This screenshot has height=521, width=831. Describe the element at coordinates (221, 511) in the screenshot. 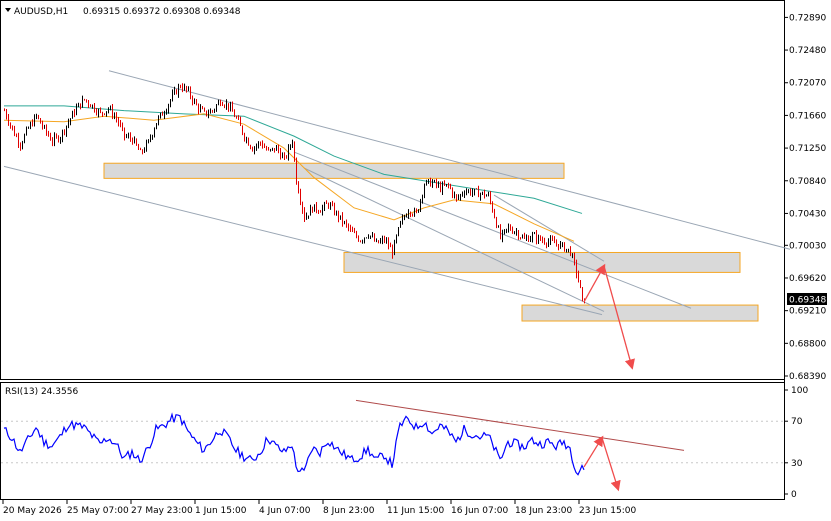

I see `time-tick-label: 1 Jun 15:00` at that location.